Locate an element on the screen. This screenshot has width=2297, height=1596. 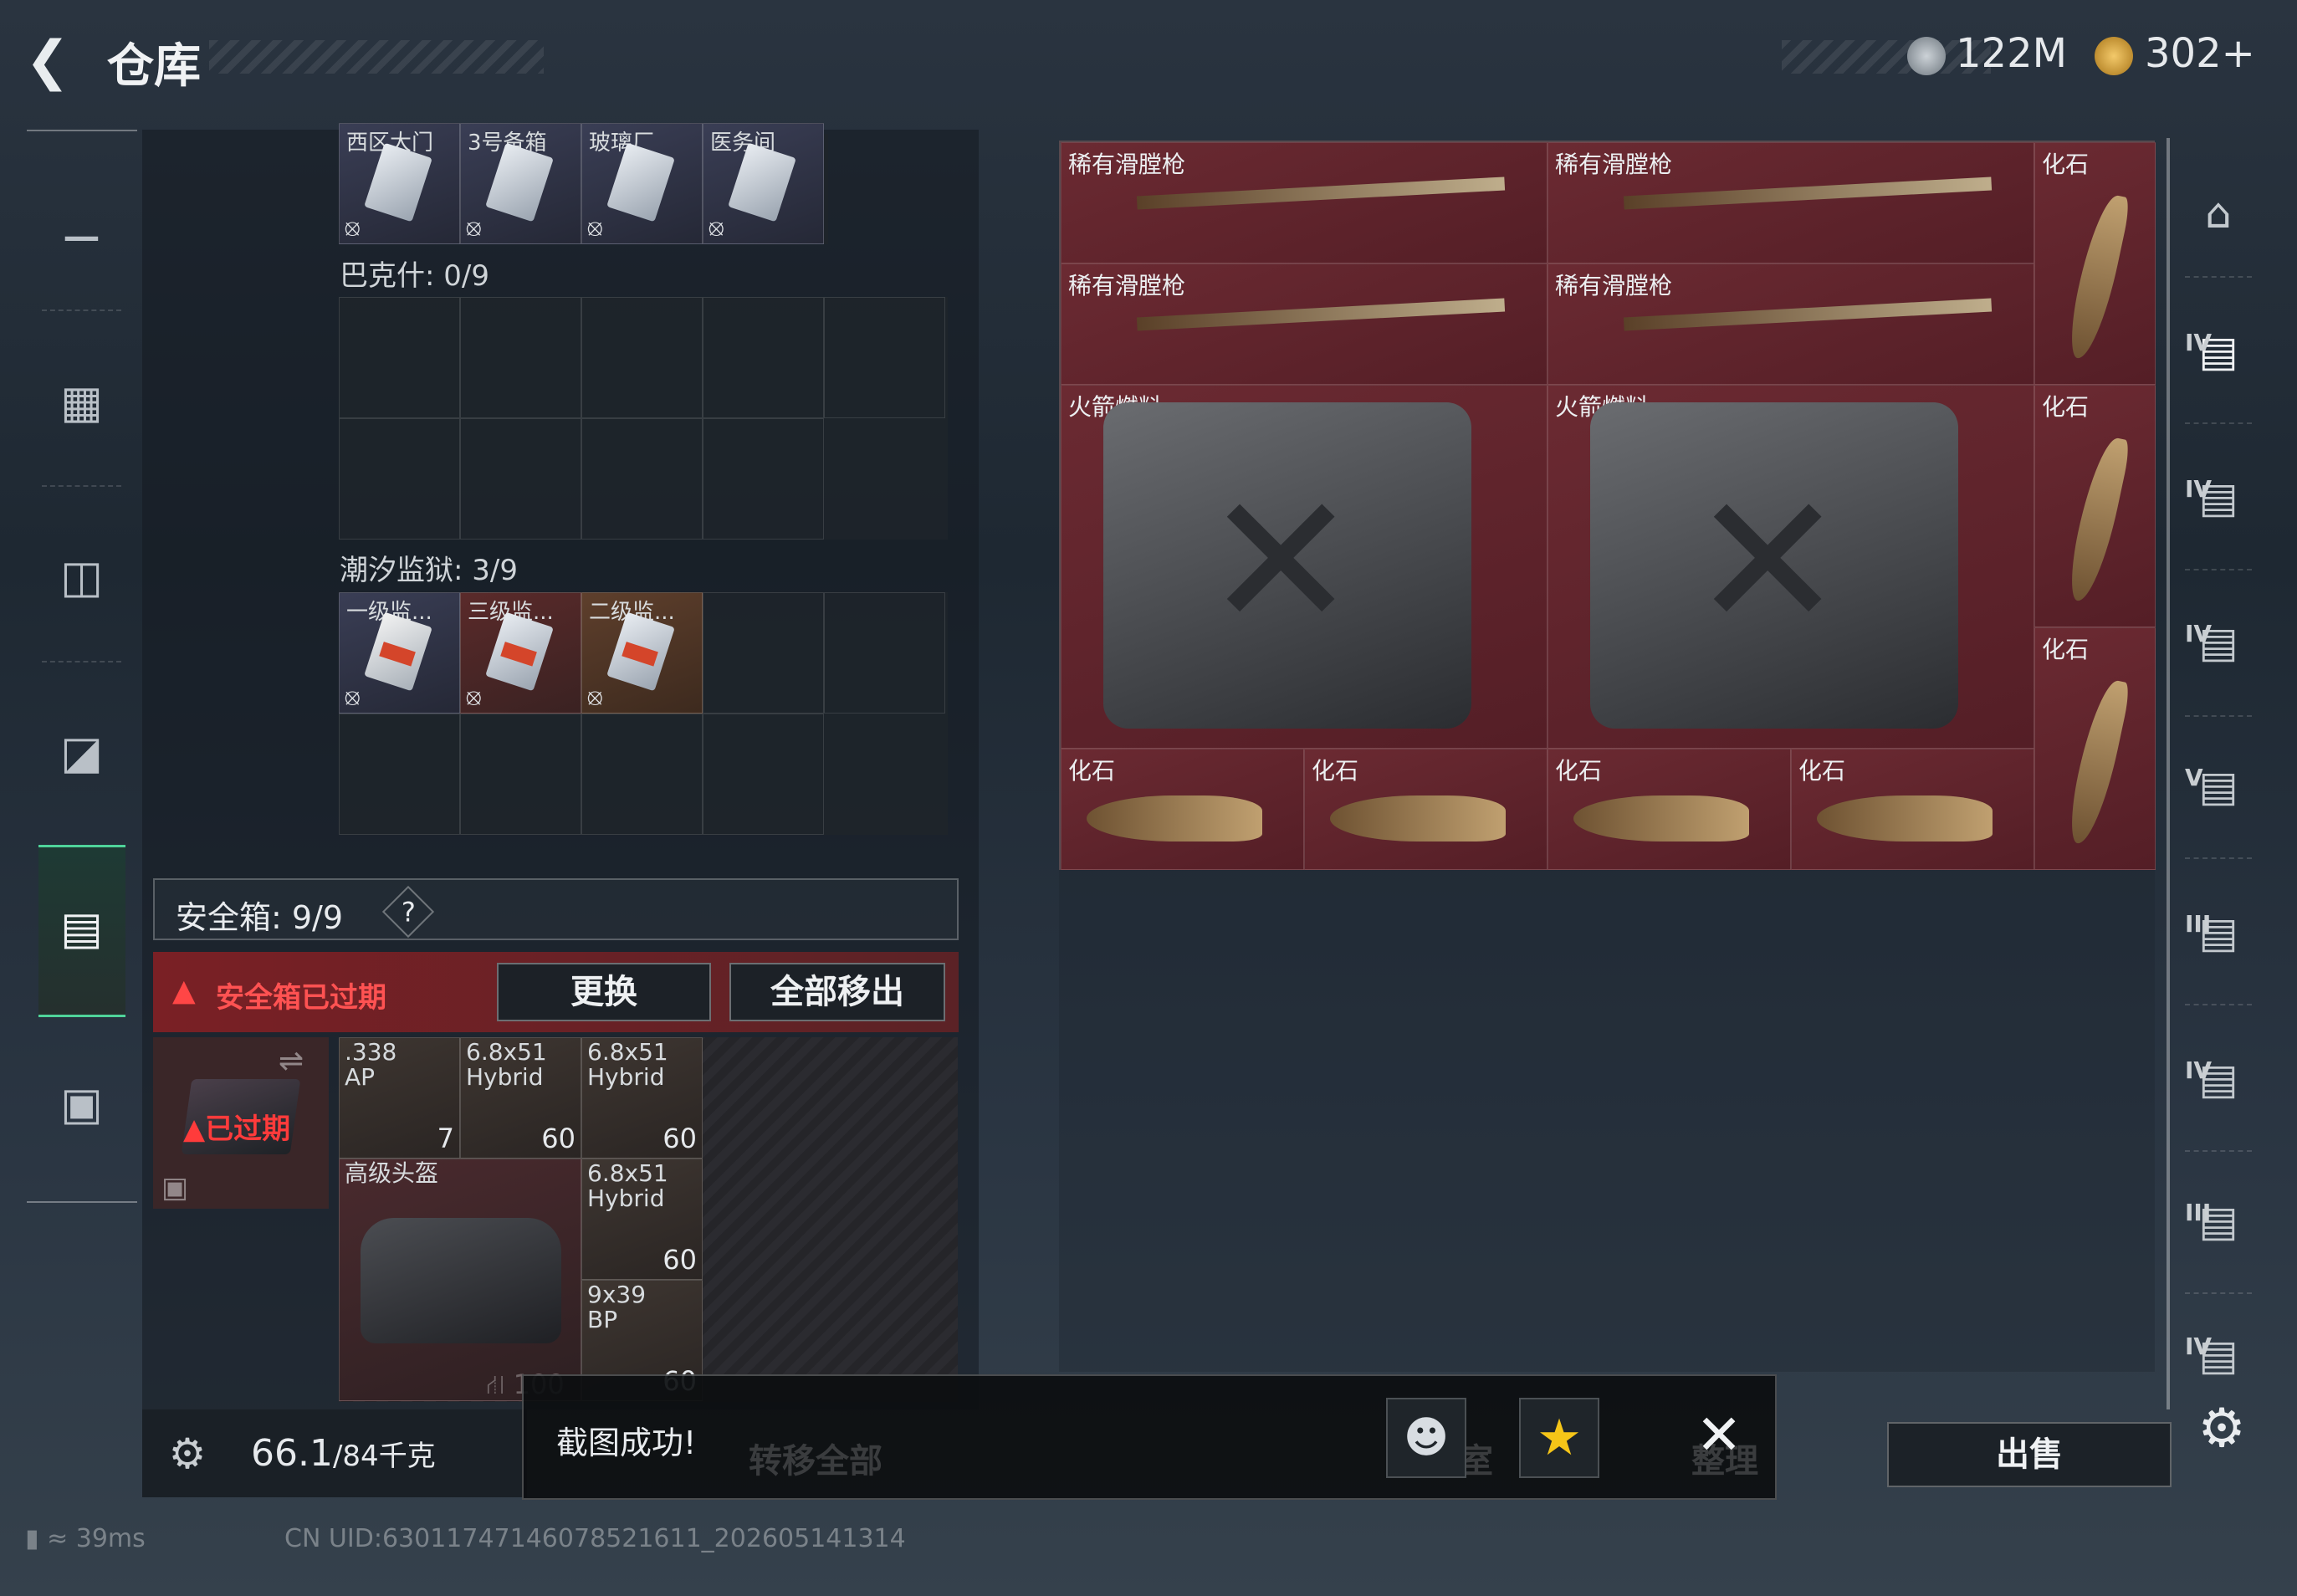
favorite-star-icon: ★ is located at coordinates (1559, 1438).